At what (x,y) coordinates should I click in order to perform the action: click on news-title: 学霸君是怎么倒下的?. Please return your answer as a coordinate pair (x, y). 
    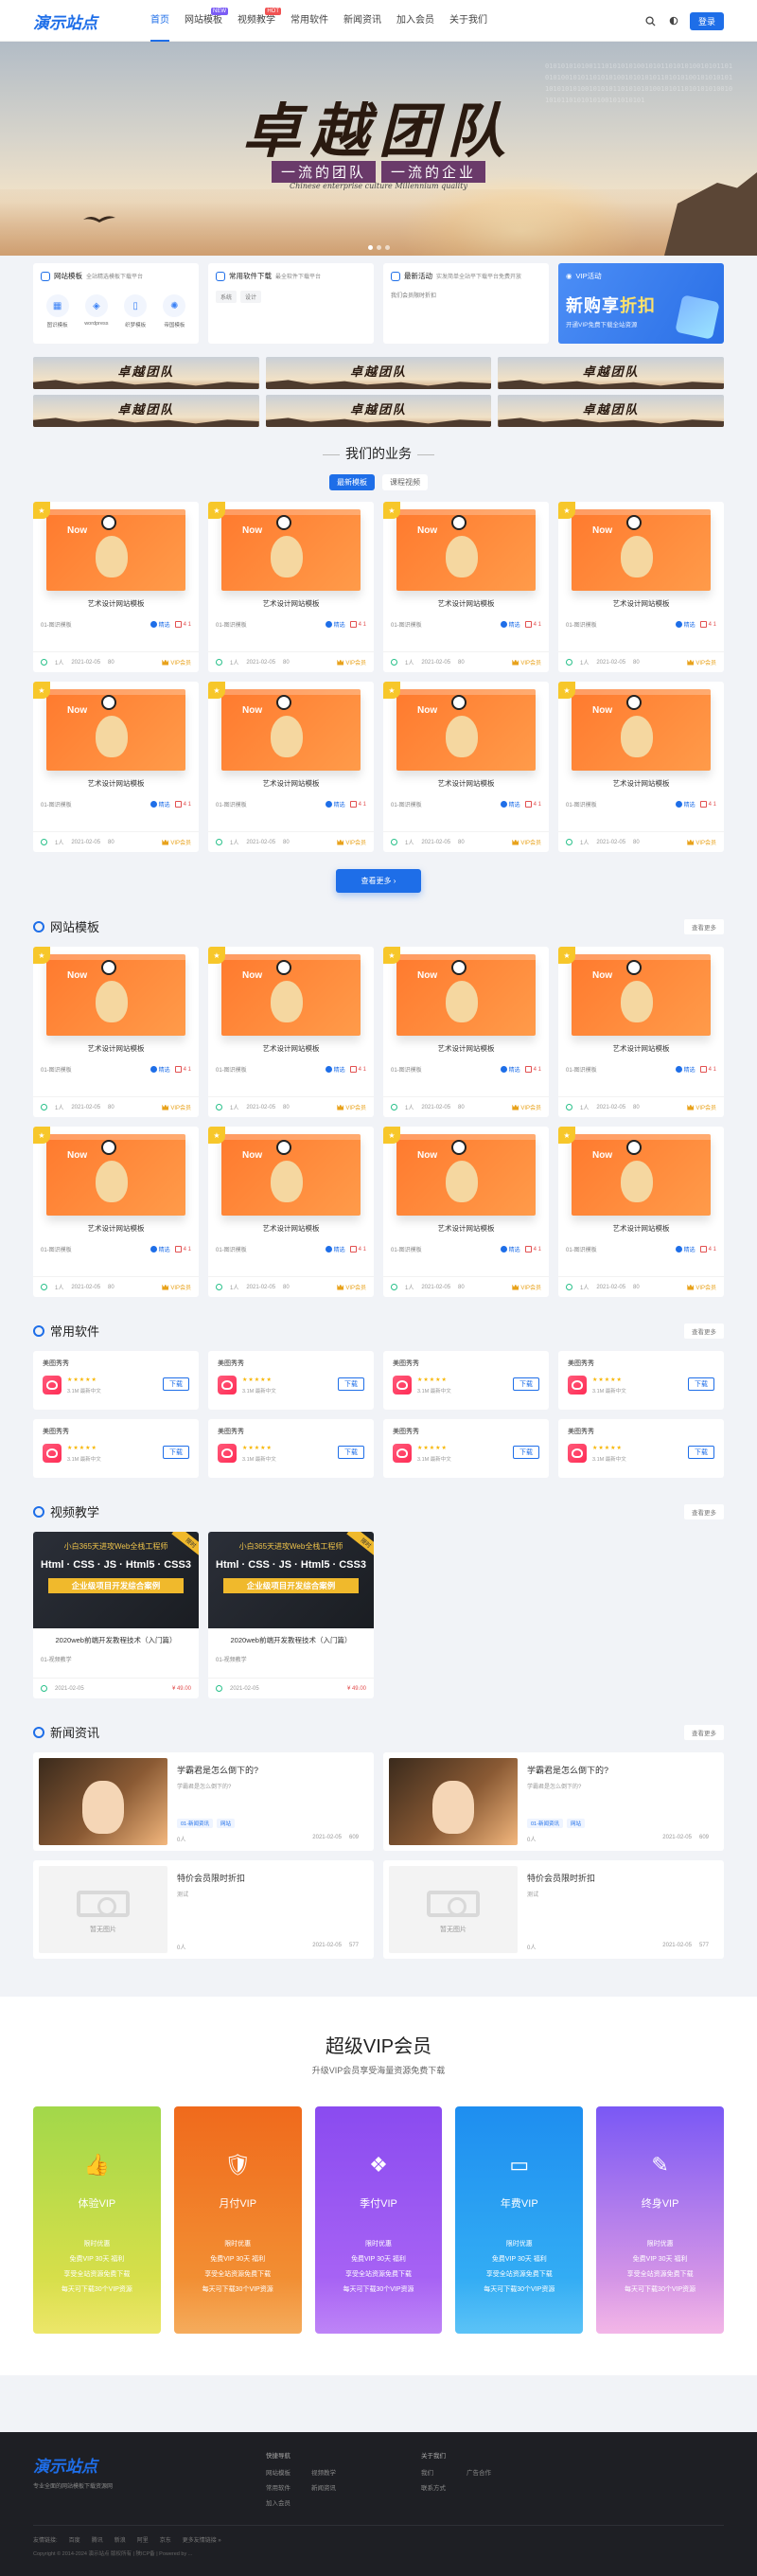
    Looking at the image, I should click on (618, 1770).